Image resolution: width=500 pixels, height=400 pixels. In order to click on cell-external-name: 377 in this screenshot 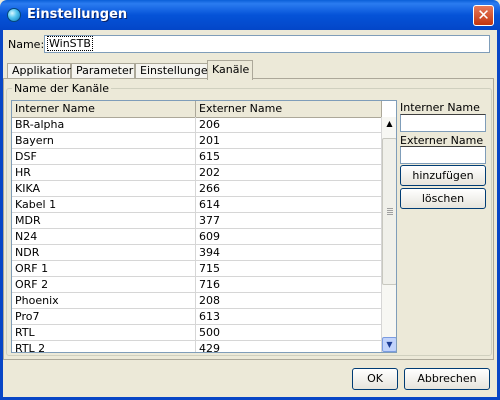, I will do `click(289, 221)`.